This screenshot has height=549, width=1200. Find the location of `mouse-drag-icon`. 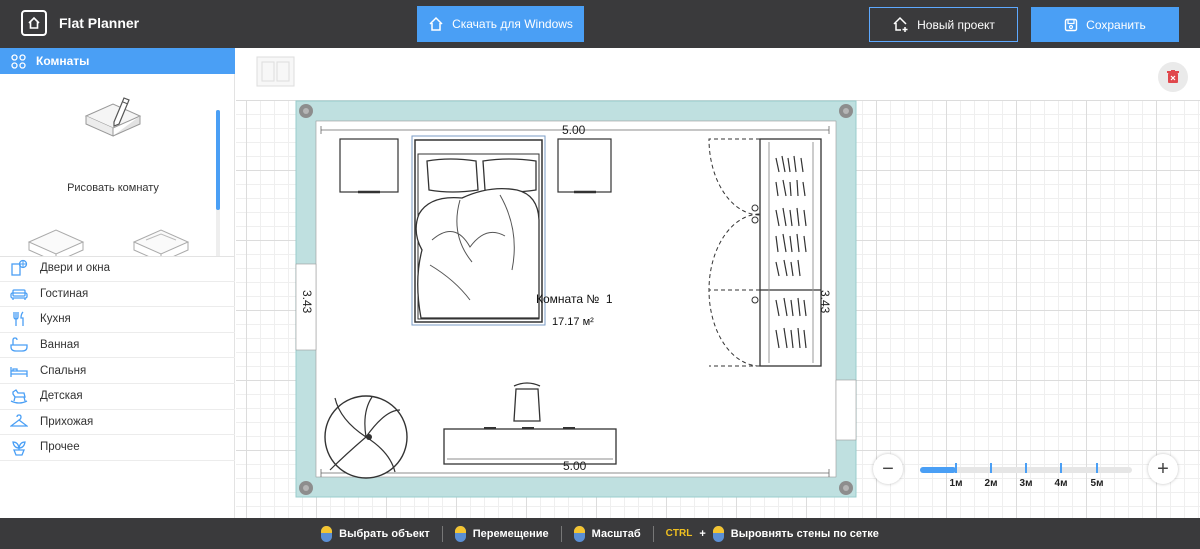

mouse-drag-icon is located at coordinates (460, 533).